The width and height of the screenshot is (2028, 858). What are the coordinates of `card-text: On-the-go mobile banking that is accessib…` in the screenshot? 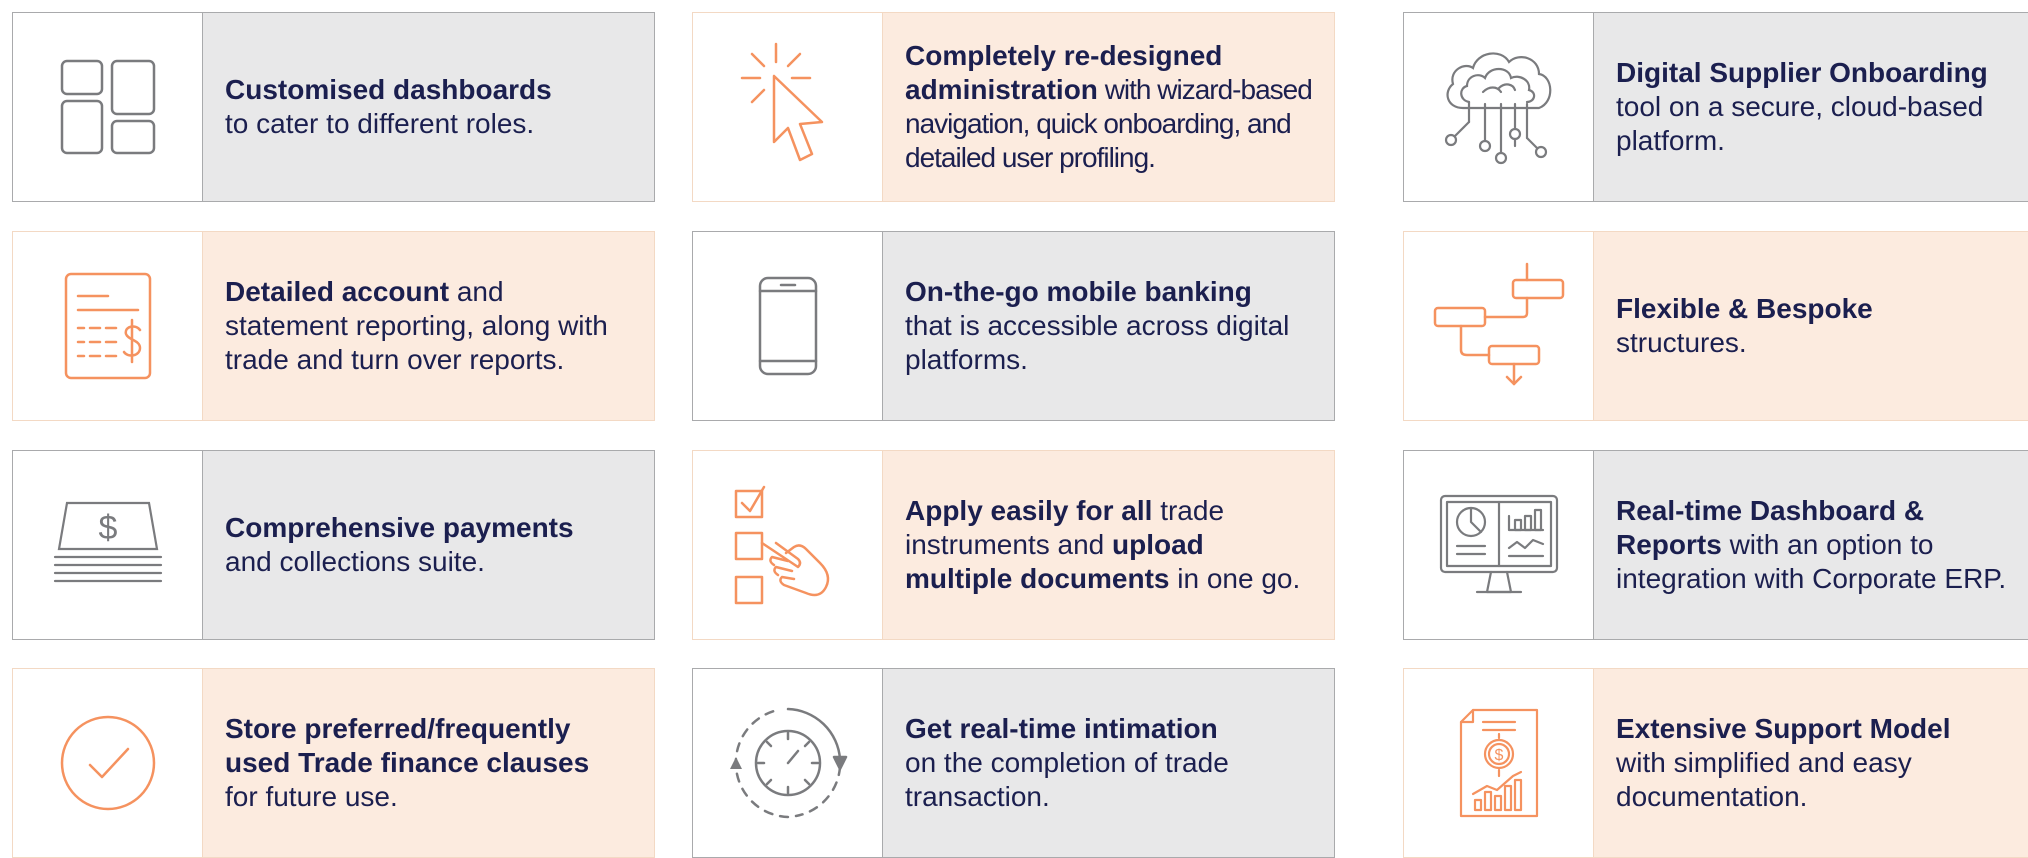 It's located at (1108, 326).